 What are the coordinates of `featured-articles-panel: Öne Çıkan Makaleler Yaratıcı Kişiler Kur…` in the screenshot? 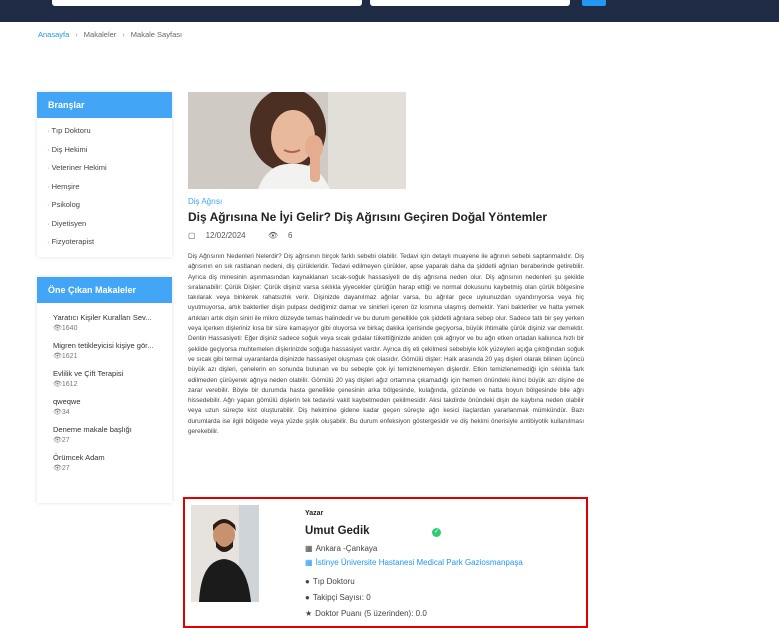 It's located at (104, 390).